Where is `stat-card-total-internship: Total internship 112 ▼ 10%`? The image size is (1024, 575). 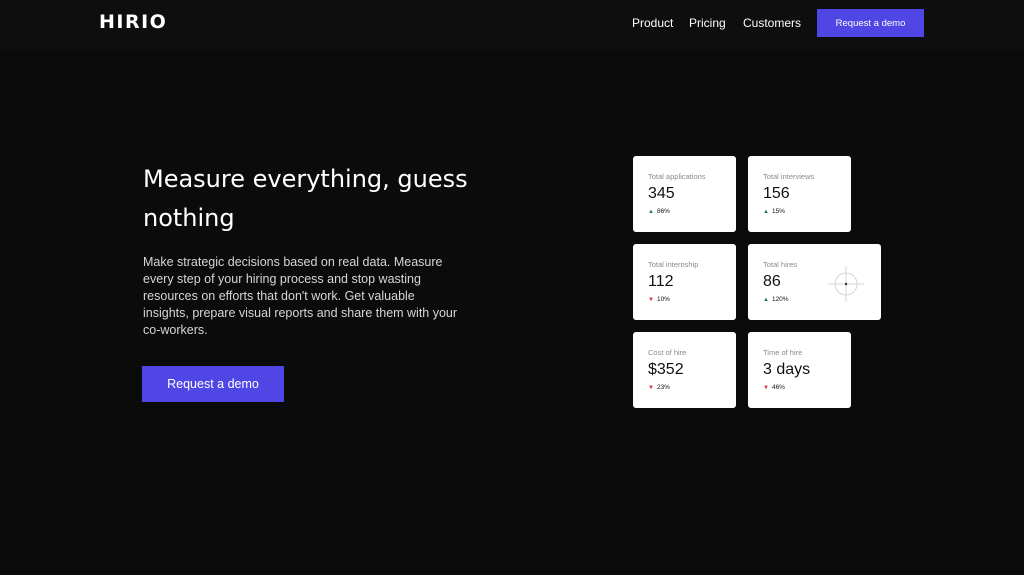 stat-card-total-internship: Total internship 112 ▼ 10% is located at coordinates (684, 282).